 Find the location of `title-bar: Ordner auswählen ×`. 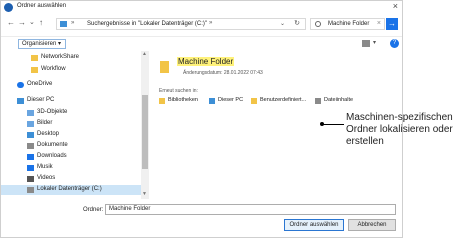

title-bar: Ordner auswählen × is located at coordinates (201, 8).